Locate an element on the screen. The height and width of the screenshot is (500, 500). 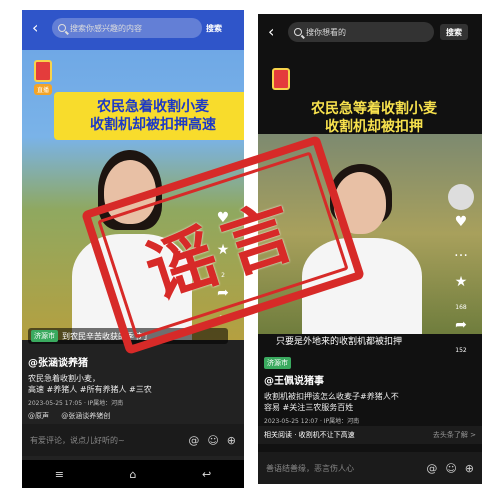
menu-icon: ≡ is located at coordinates (59, 474).